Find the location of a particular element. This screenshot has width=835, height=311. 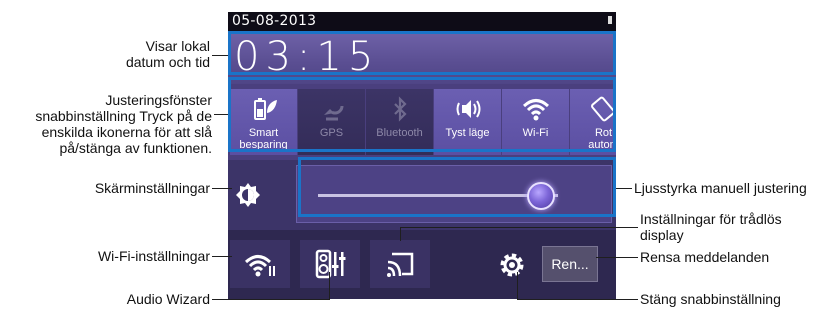

audio-wizard-icon is located at coordinates (330, 264).